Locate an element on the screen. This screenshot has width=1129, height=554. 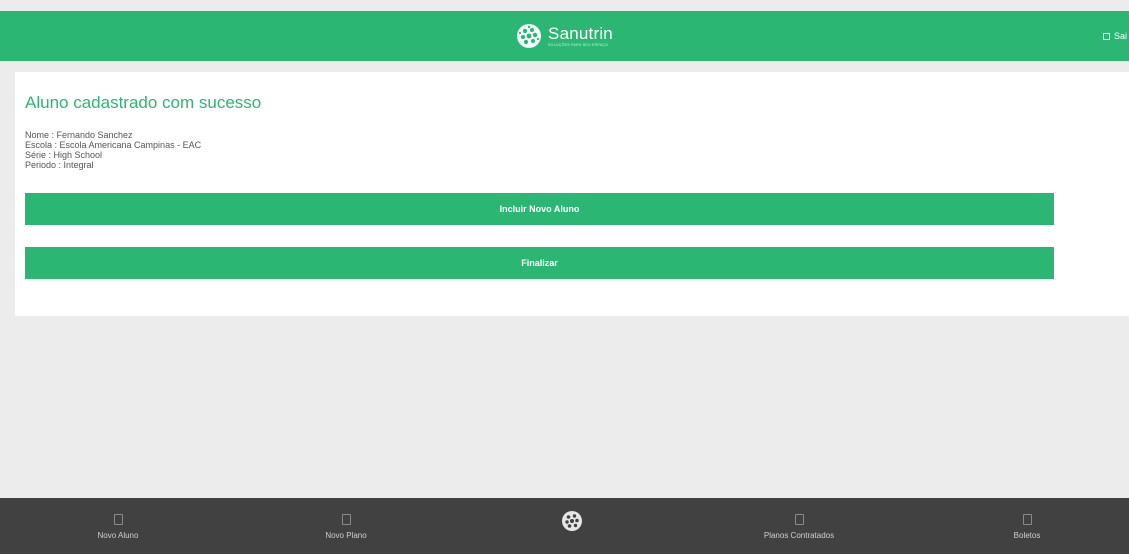
brand-name: Sanutrin is located at coordinates (580, 33).